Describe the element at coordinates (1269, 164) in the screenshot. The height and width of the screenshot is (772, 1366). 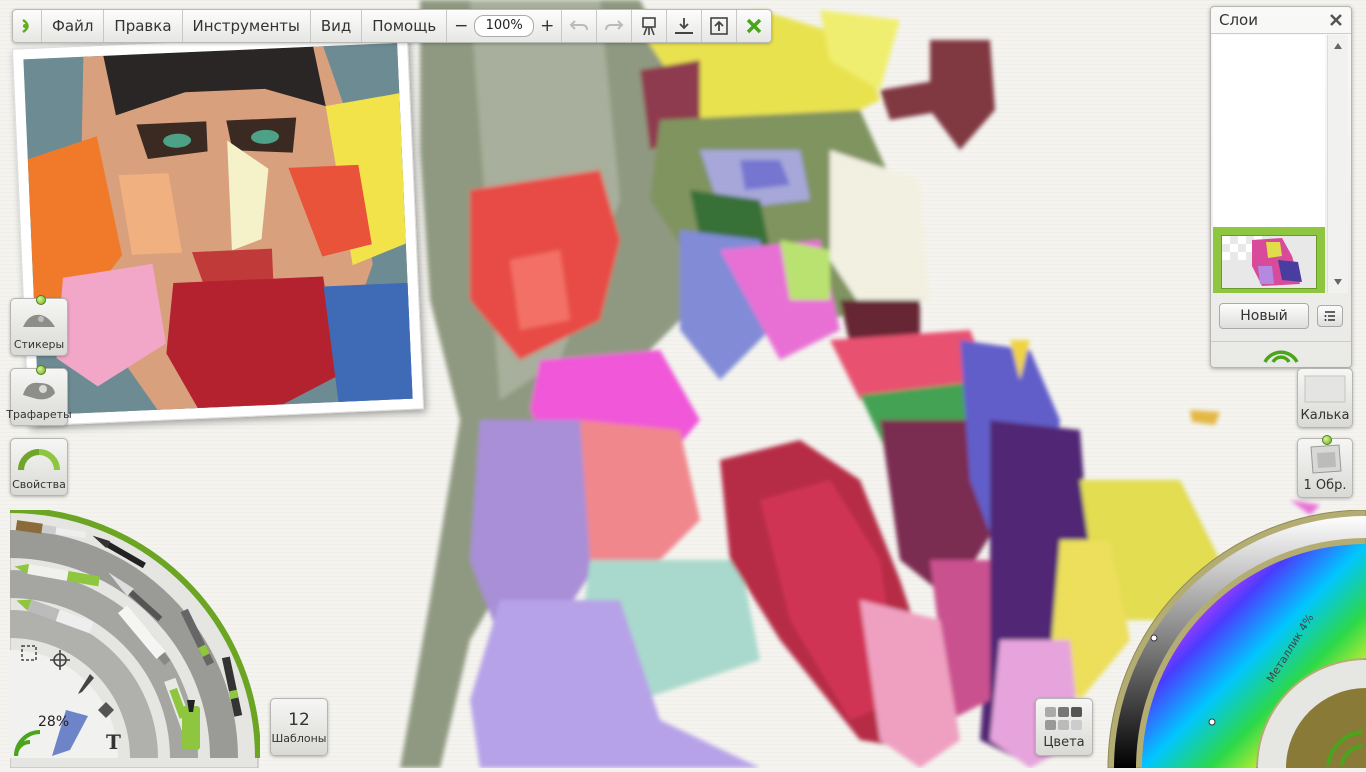
I see `layers-list` at that location.